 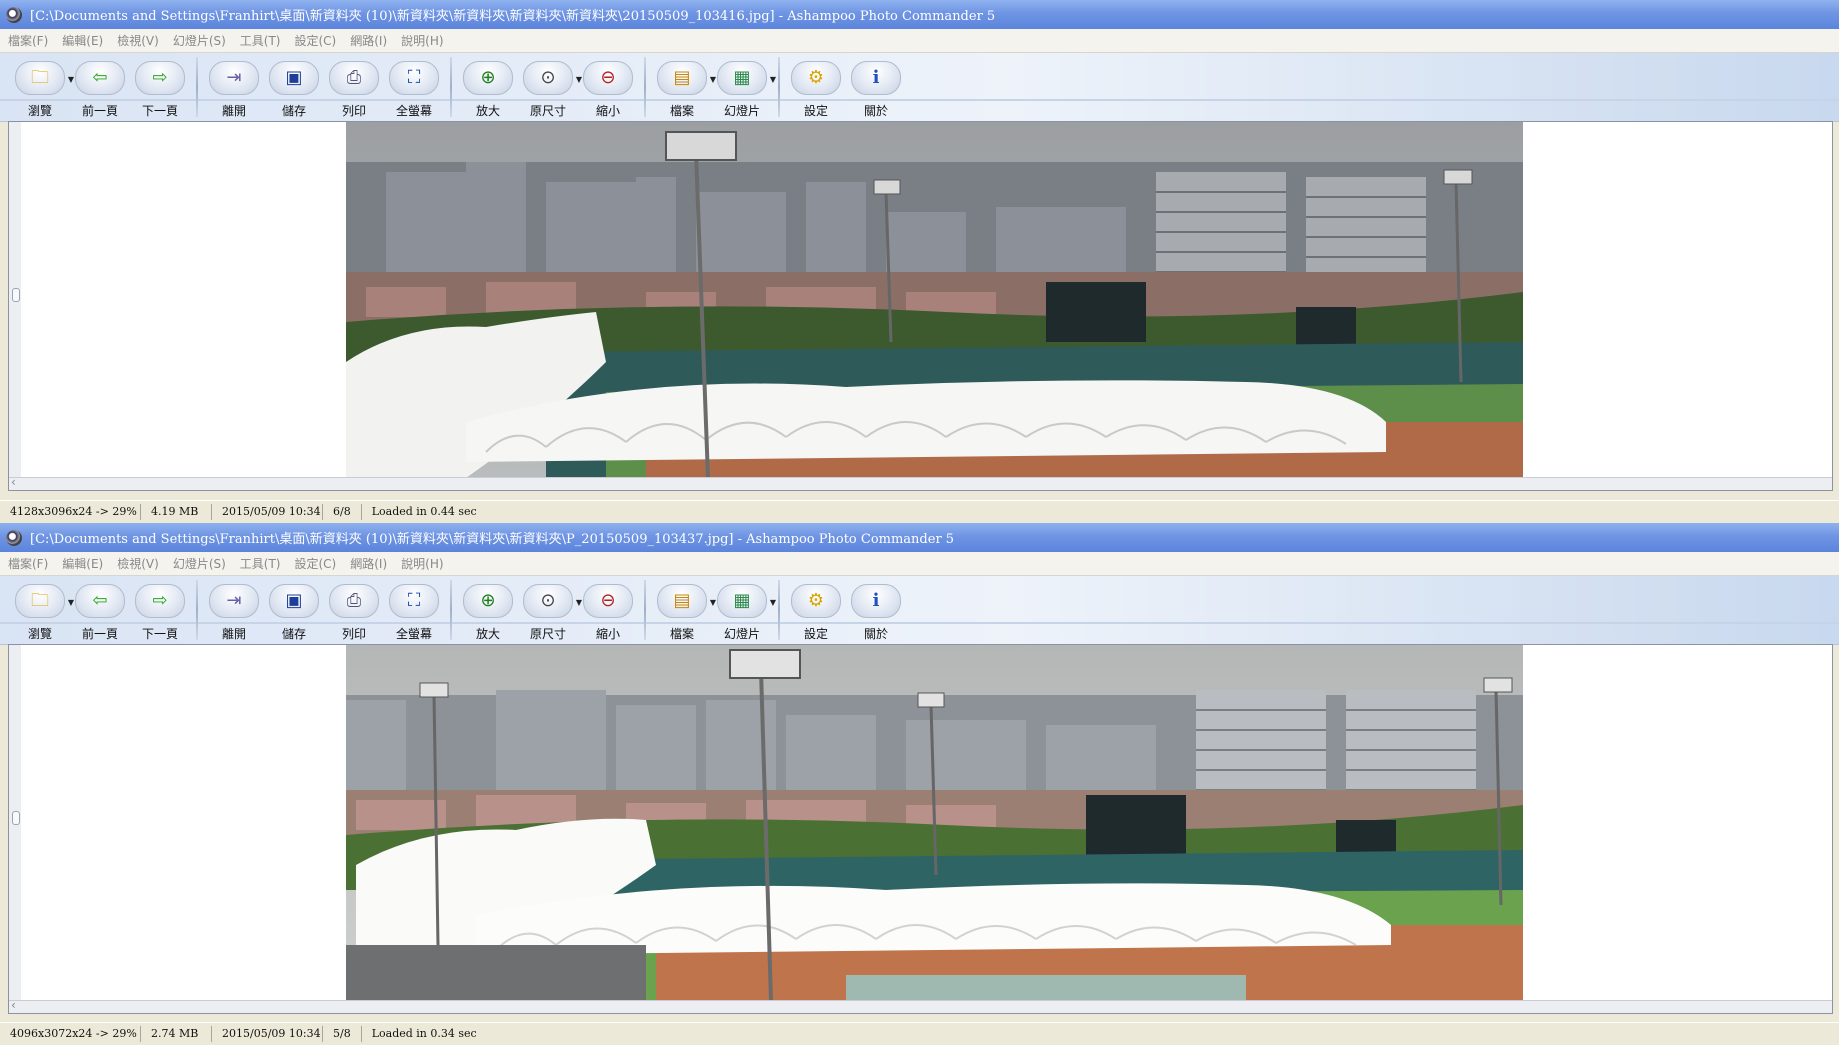 What do you see at coordinates (875, 111) in the screenshot?
I see `about-label: 關於` at bounding box center [875, 111].